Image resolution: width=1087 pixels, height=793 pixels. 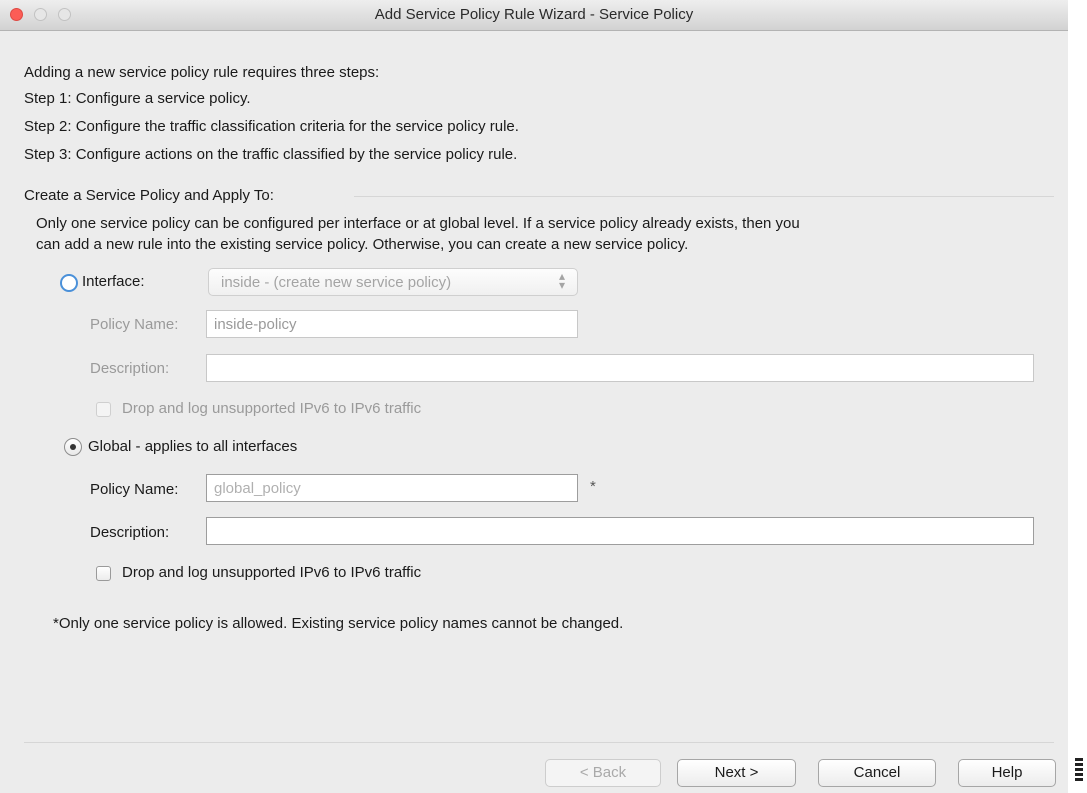 I want to click on required-marker: *, so click(x=593, y=486).